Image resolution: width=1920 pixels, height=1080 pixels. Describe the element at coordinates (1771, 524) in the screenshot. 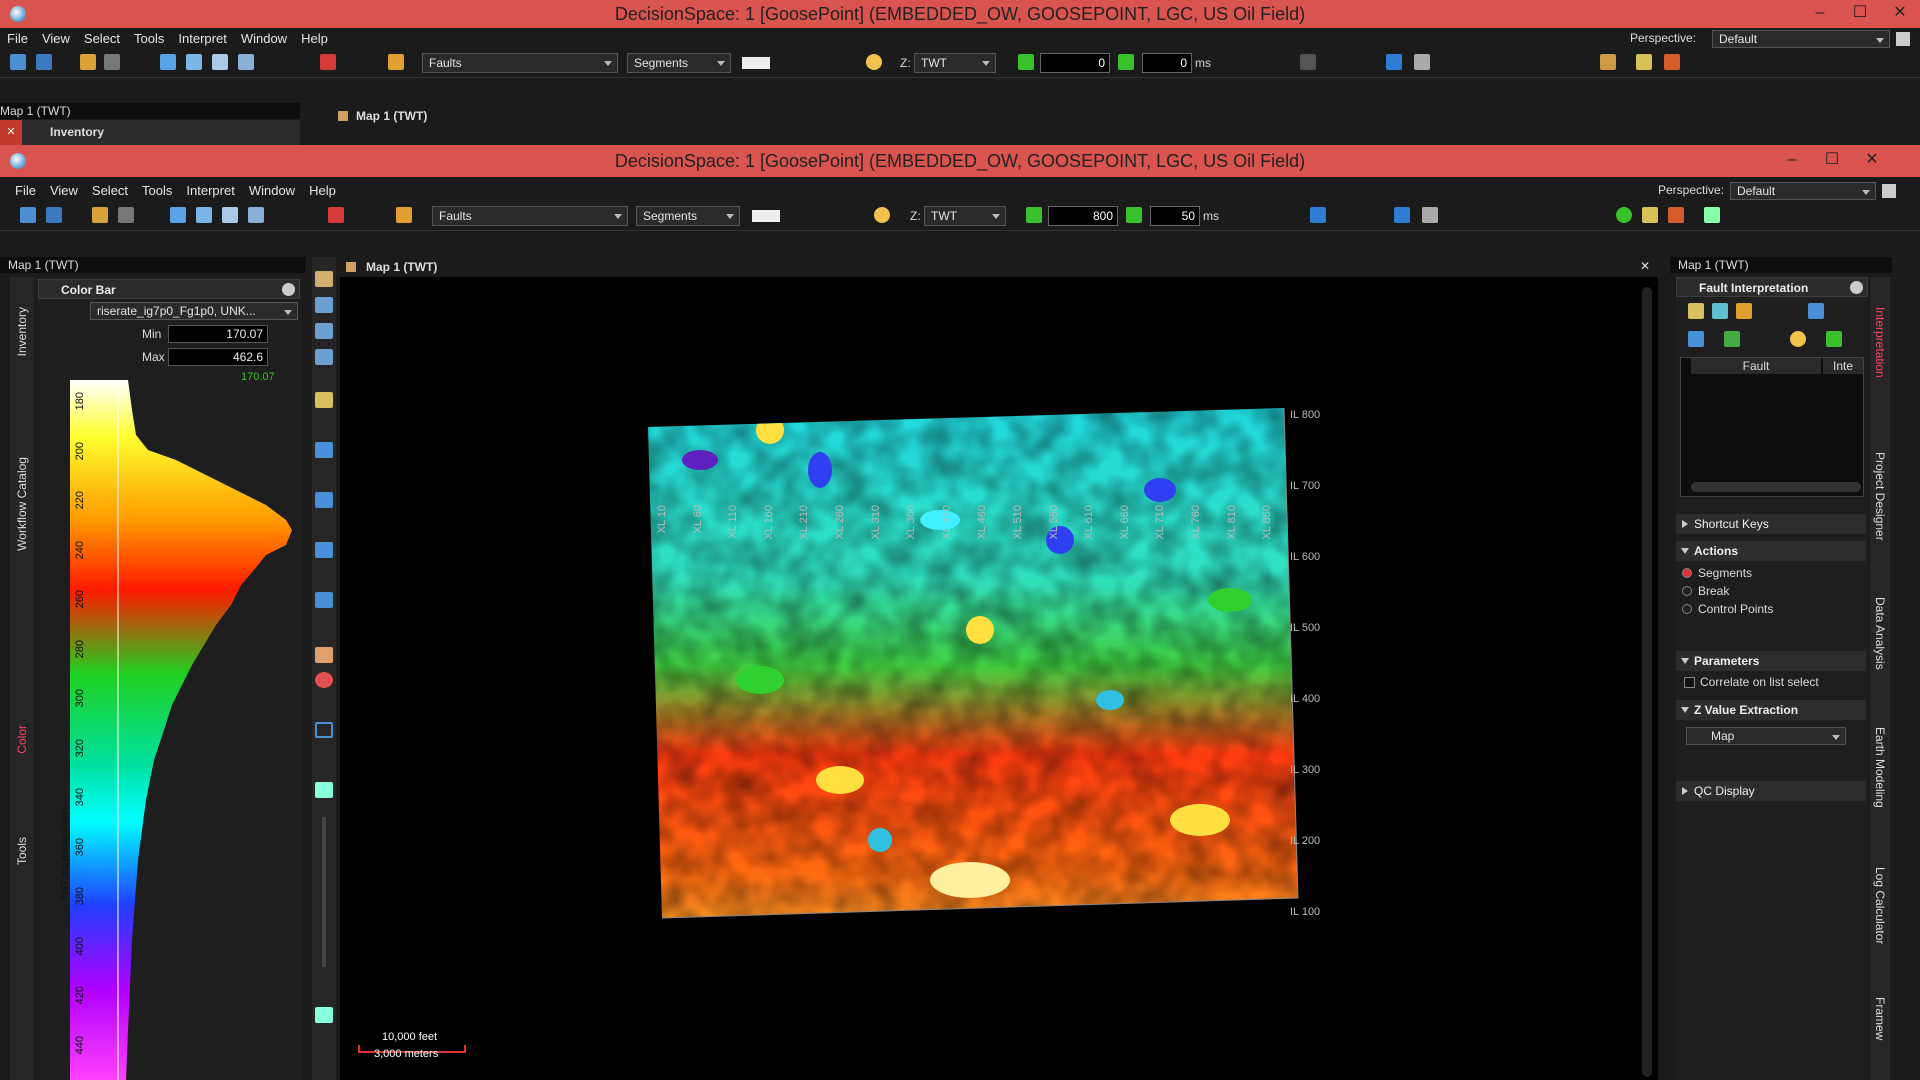

I see `section-shortcut-keys: Shortcut Keys` at that location.